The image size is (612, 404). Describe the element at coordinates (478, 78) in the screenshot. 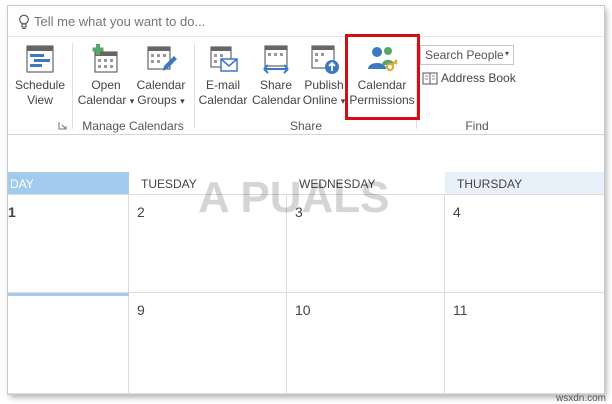

I see `address-book-label: Address Book` at that location.